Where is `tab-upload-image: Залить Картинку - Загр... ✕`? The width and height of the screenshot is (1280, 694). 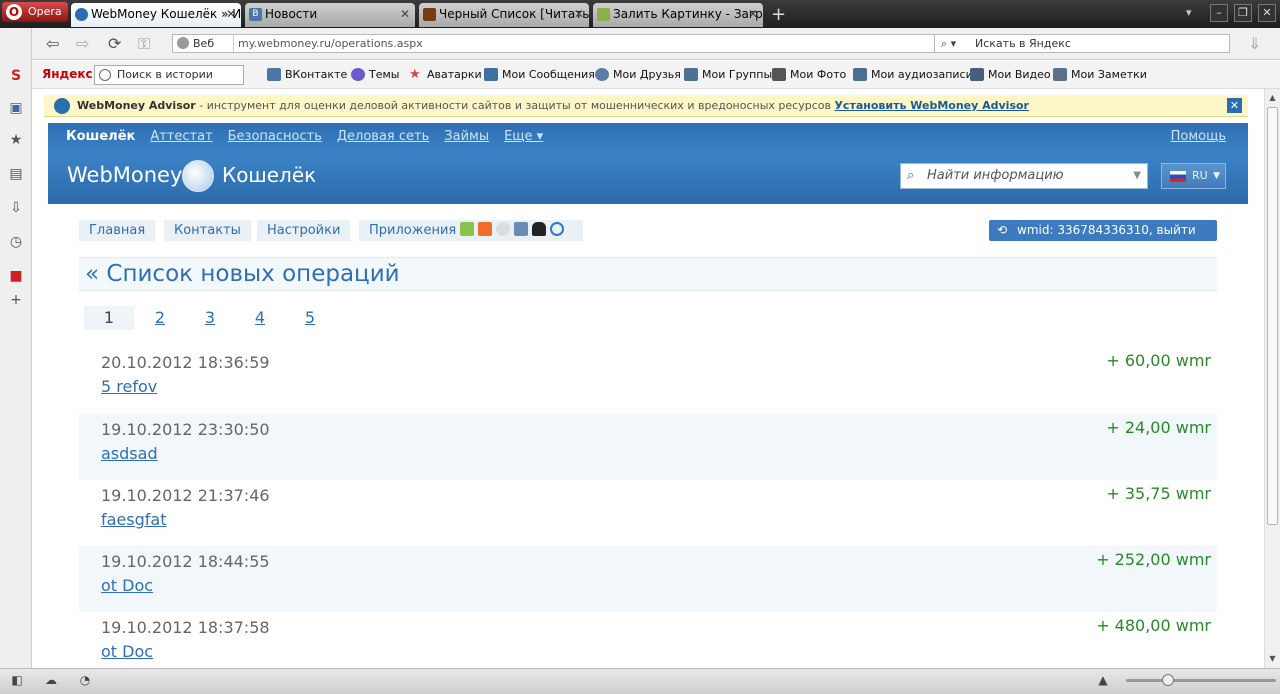 tab-upload-image: Залить Картинку - Загр... ✕ is located at coordinates (678, 15).